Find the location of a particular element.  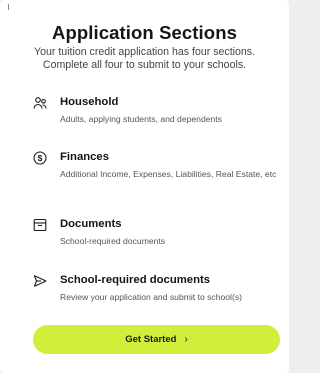

people-icon is located at coordinates (40, 103).